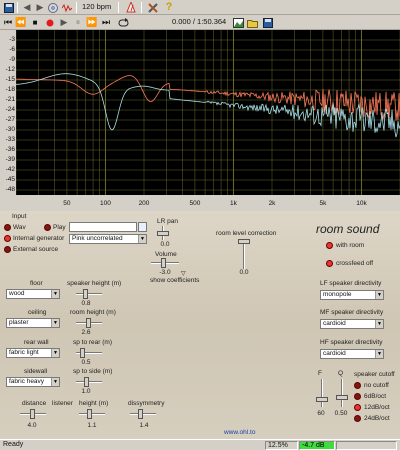  What do you see at coordinates (97, 6) in the screenshot?
I see `bpm-display: 120 bpm` at bounding box center [97, 6].